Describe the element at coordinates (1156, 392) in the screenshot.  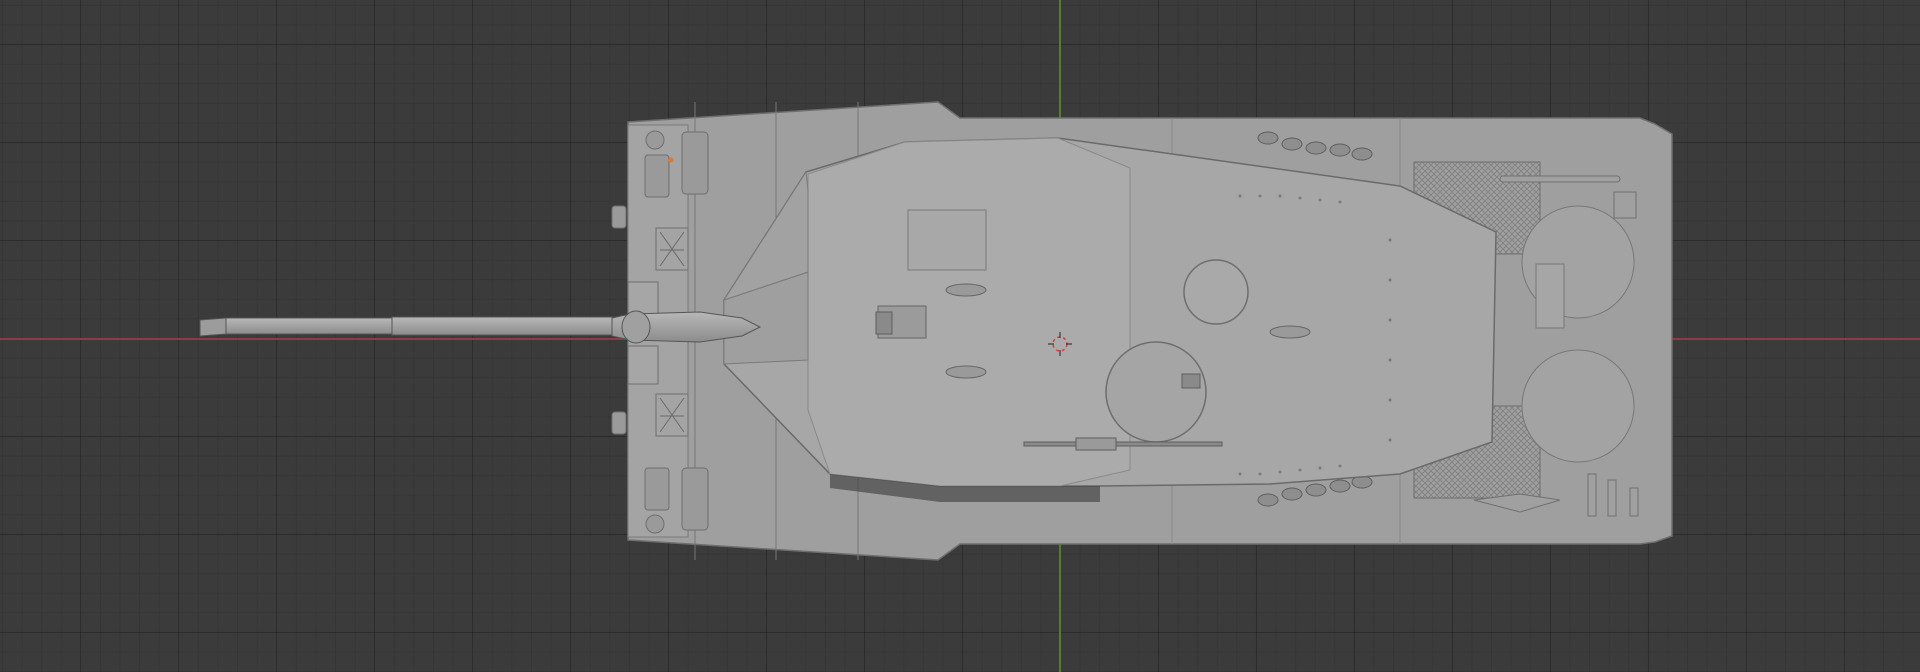
I see `loader-hatch` at that location.